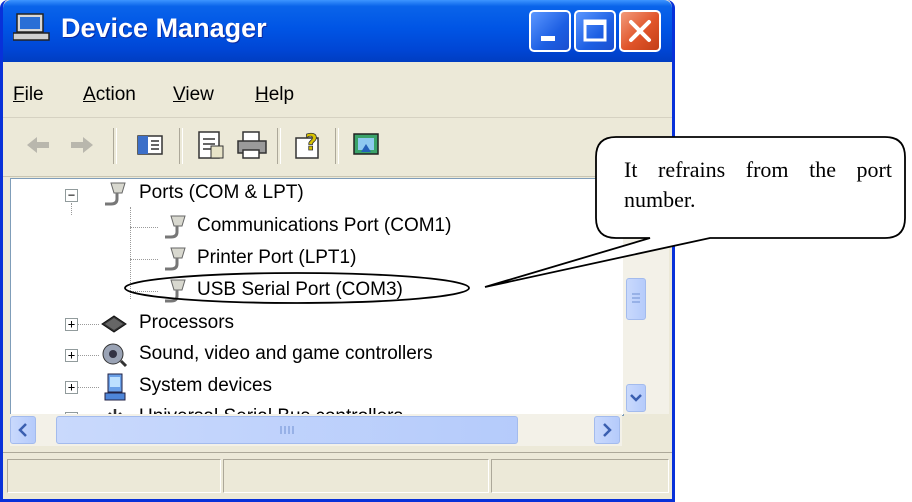 Image resolution: width=912 pixels, height=502 pixels. Describe the element at coordinates (317, 387) in the screenshot. I see `tree-item-system: + System devices` at that location.